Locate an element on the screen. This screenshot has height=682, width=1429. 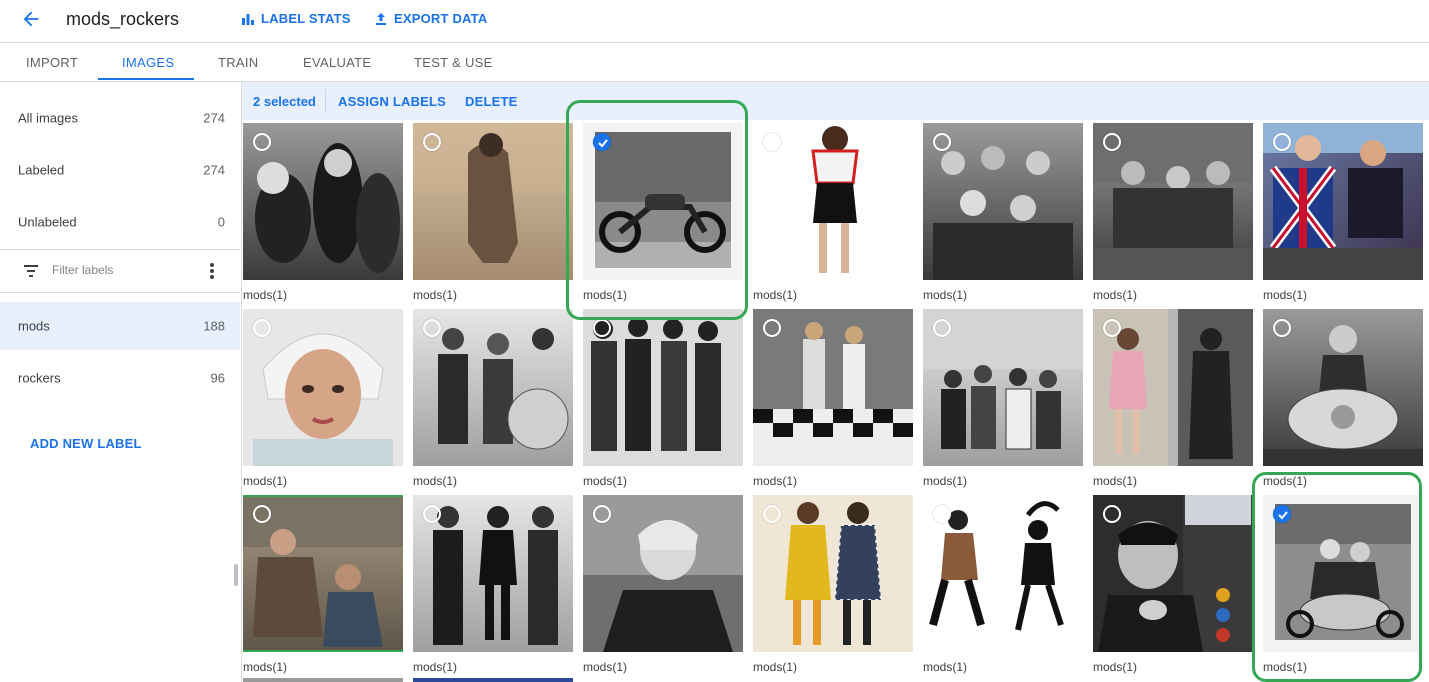
sidebar-item-label: All images is located at coordinates (48, 118).